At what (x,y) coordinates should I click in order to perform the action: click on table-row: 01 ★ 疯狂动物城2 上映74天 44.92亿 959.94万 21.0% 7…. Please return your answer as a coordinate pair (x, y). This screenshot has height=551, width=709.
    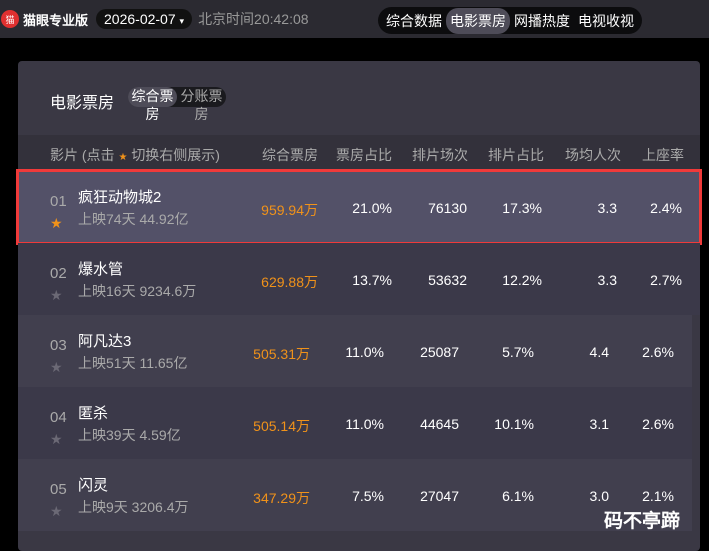
    Looking at the image, I should click on (359, 207).